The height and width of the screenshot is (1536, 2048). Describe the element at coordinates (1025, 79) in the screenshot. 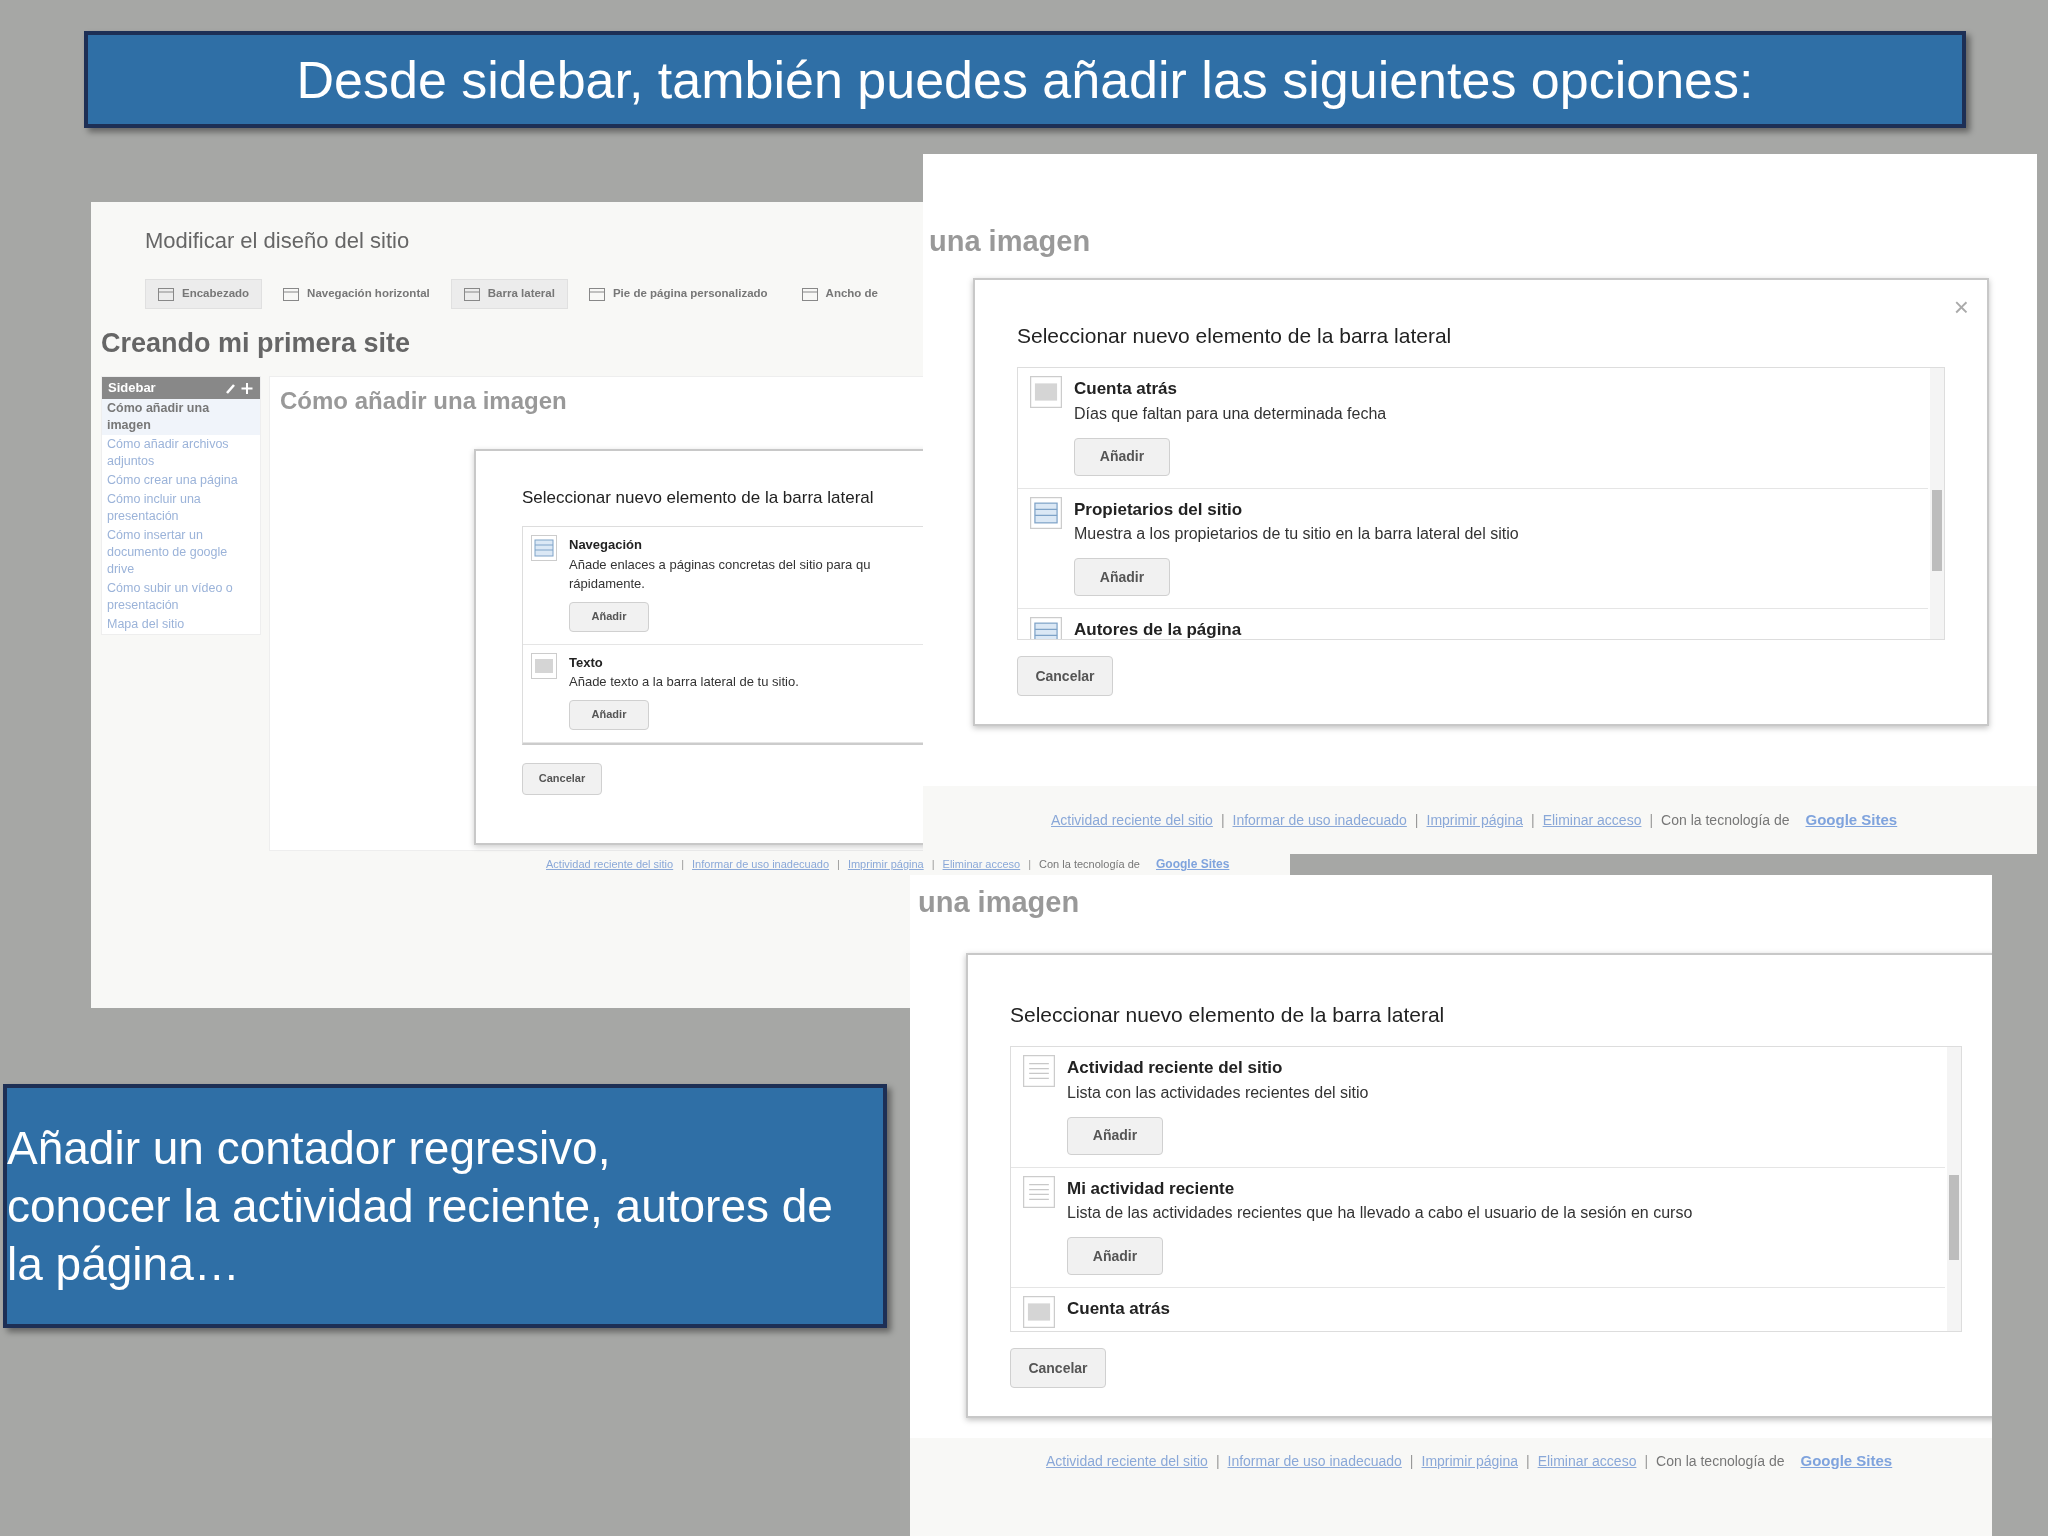

I see `slide-title: Desde sidebar, también puedes añadir las siguientes opciones:` at that location.